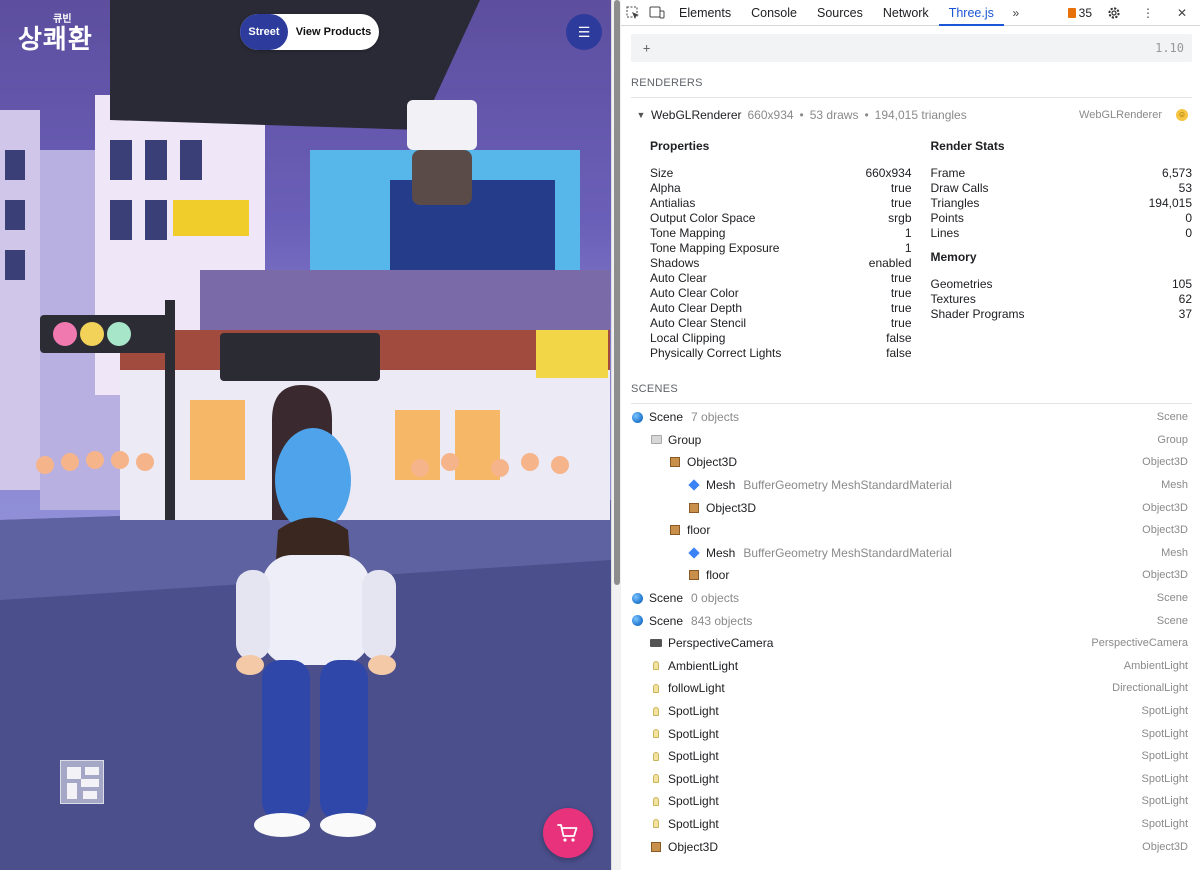 This screenshot has height=870, width=1200. I want to click on renderer-draws: 53 draws, so click(834, 115).